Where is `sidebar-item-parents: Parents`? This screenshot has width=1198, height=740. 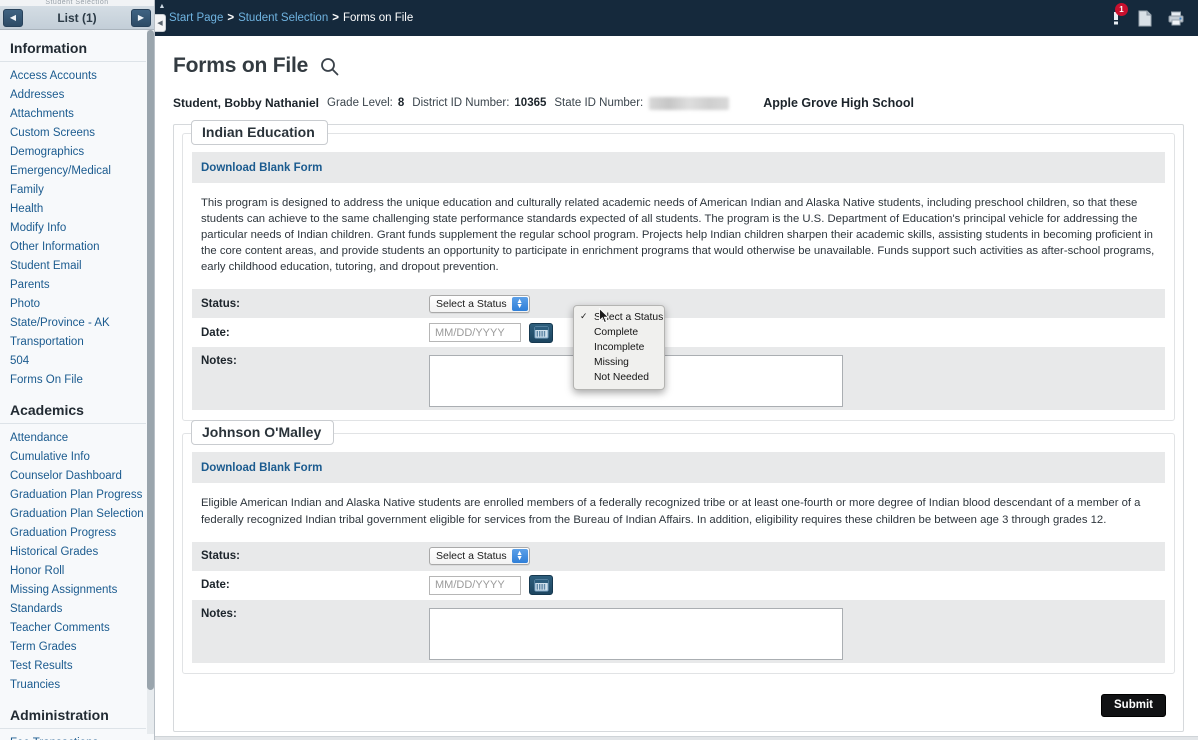 sidebar-item-parents: Parents is located at coordinates (77, 285).